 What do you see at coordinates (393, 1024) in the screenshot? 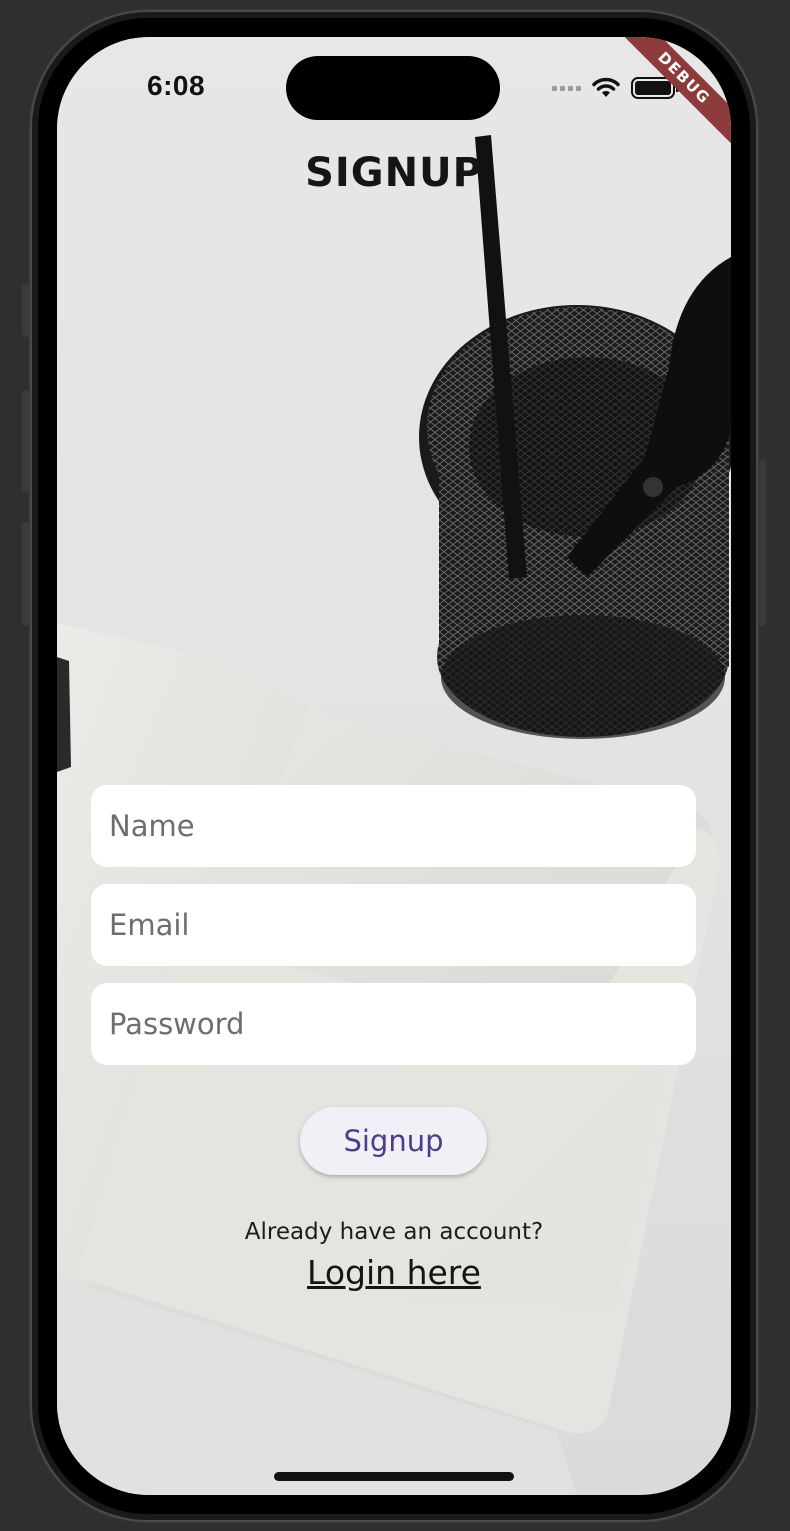
I see `password-field` at bounding box center [393, 1024].